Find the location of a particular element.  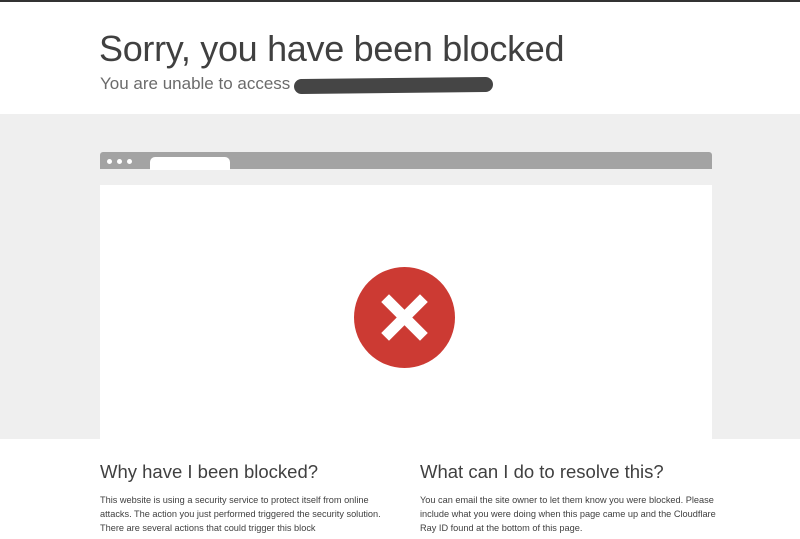

section-title: What can I do to resolve this? is located at coordinates (542, 471).